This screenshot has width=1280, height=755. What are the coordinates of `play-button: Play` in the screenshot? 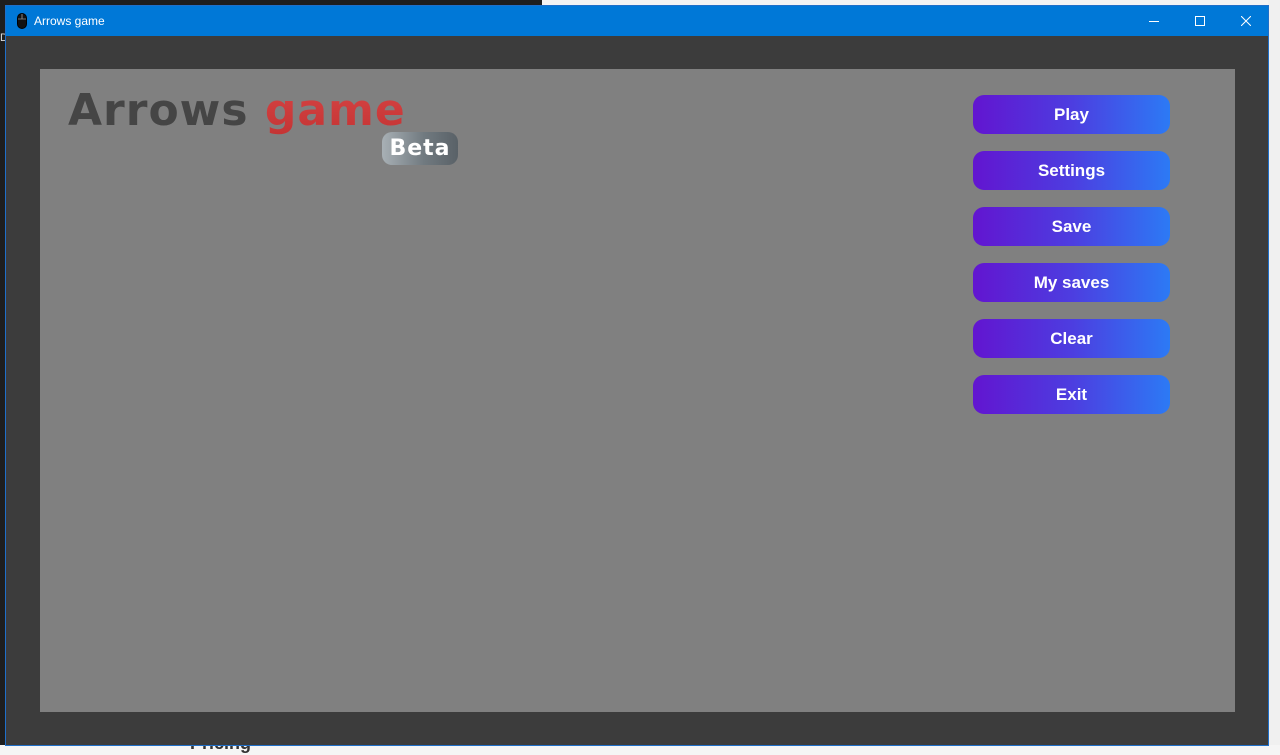 It's located at (1071, 114).